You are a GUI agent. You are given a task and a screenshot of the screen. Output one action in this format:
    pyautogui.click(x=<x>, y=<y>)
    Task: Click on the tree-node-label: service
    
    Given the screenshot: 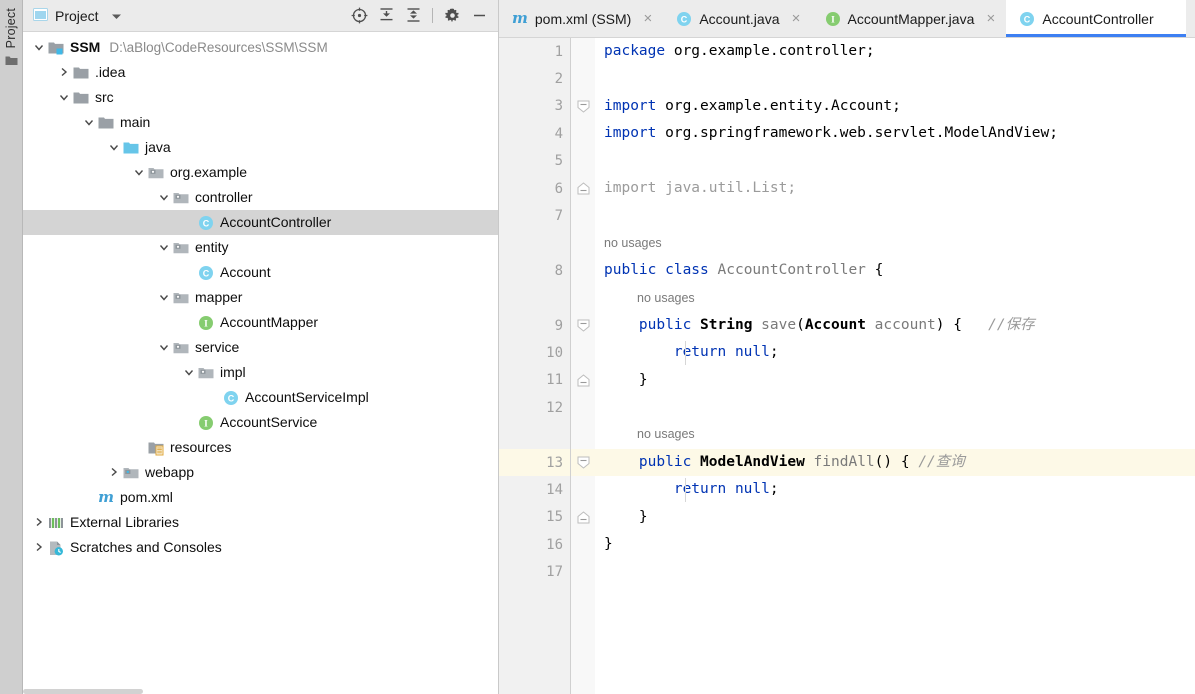 What is the action you would take?
    pyautogui.click(x=217, y=347)
    